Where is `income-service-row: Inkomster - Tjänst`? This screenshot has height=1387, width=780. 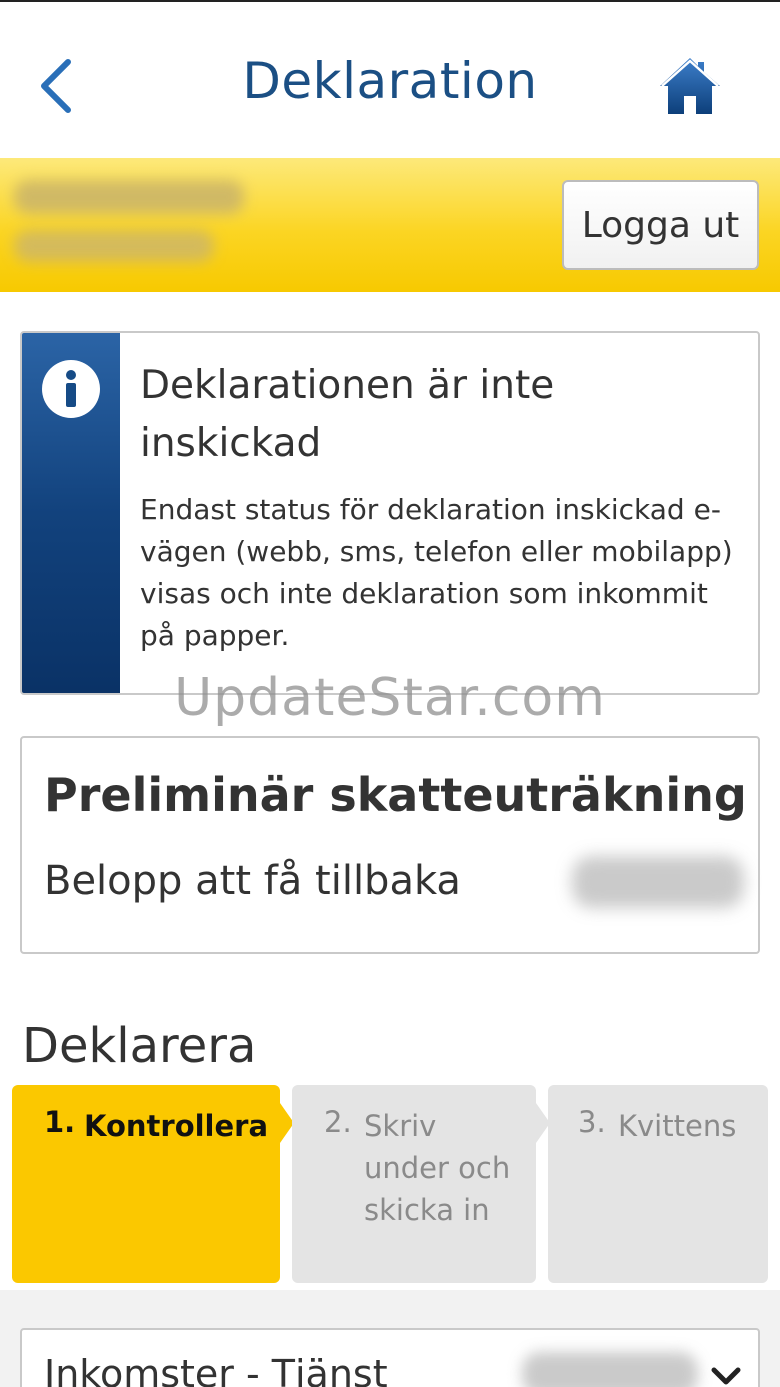
income-service-row: Inkomster - Tjänst is located at coordinates (390, 1357).